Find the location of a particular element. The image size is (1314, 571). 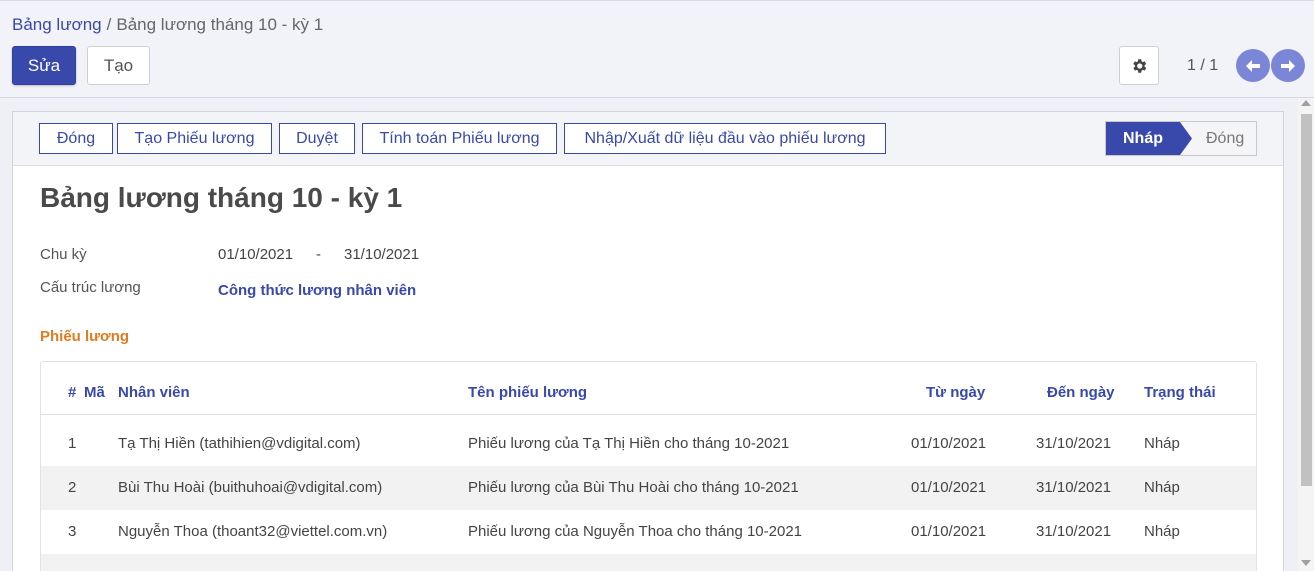

edit-button: Sửa is located at coordinates (44, 65).